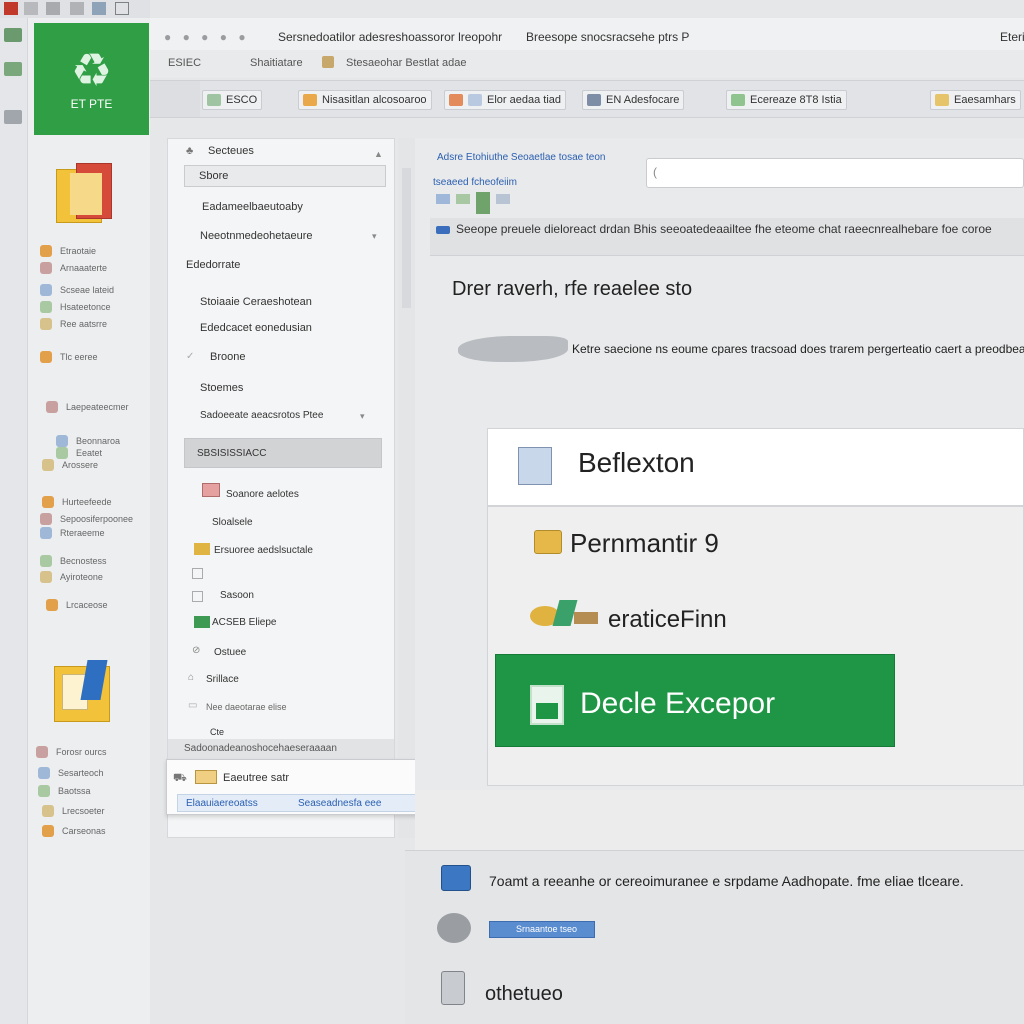 This screenshot has width=1024, height=1024. I want to click on result-item: eraticeFinn, so click(667, 620).